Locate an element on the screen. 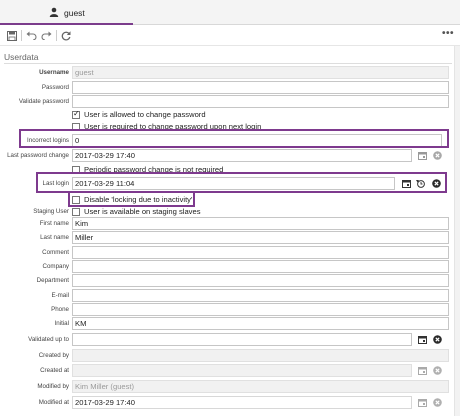 The height and width of the screenshot is (416, 460). validate-password-field is located at coordinates (260, 101).